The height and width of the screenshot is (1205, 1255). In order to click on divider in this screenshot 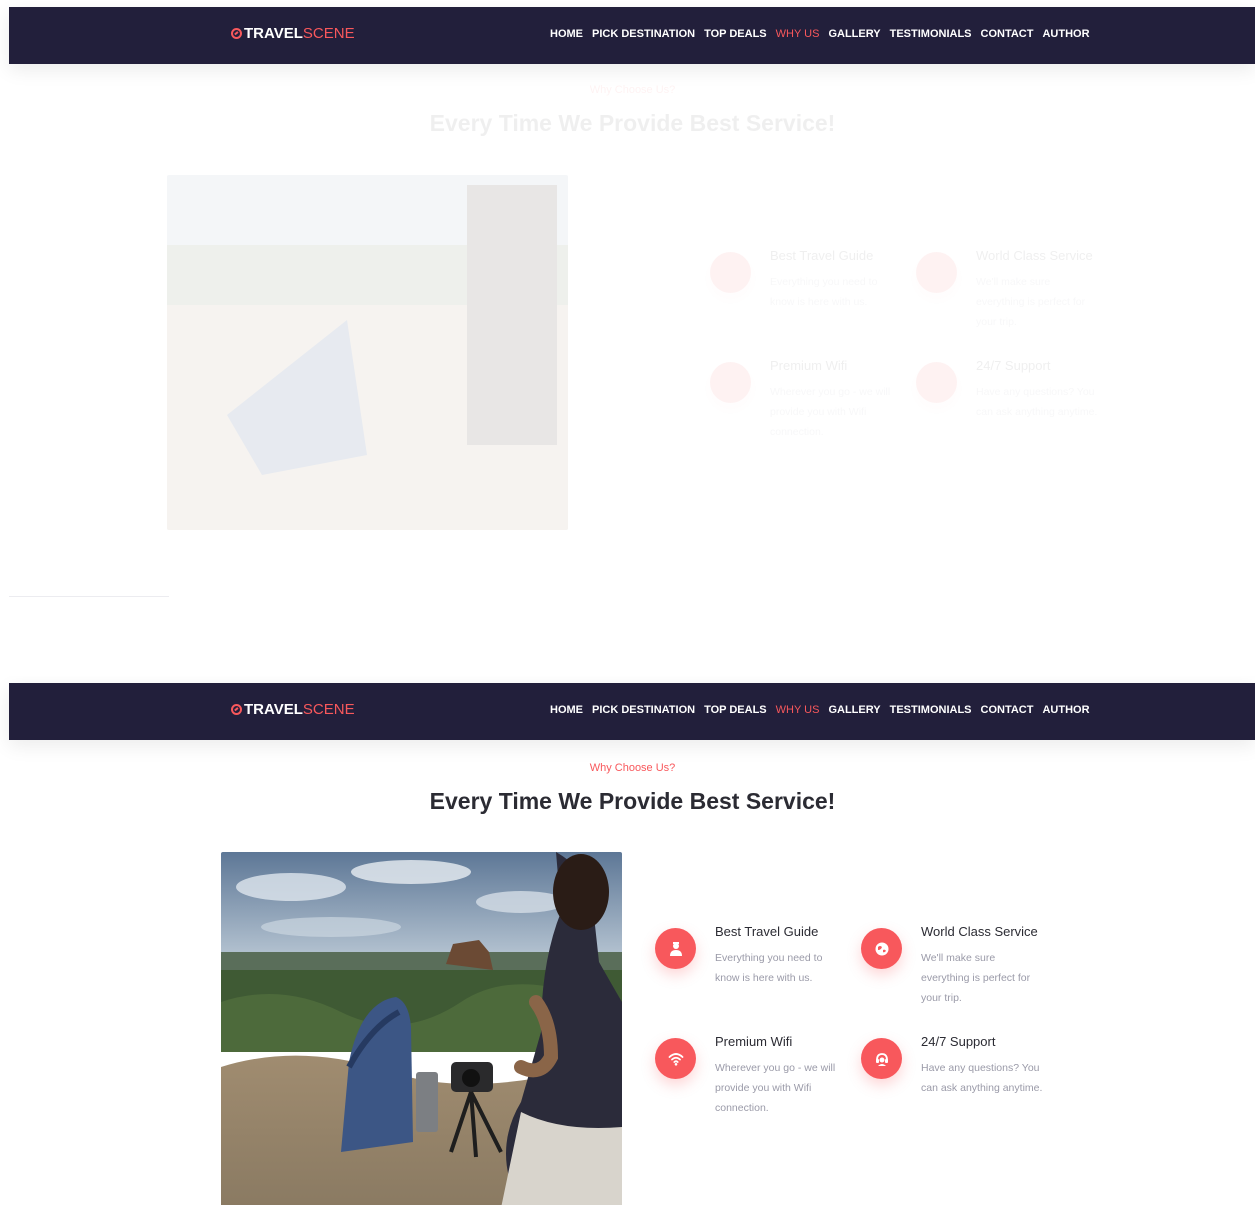, I will do `click(89, 596)`.